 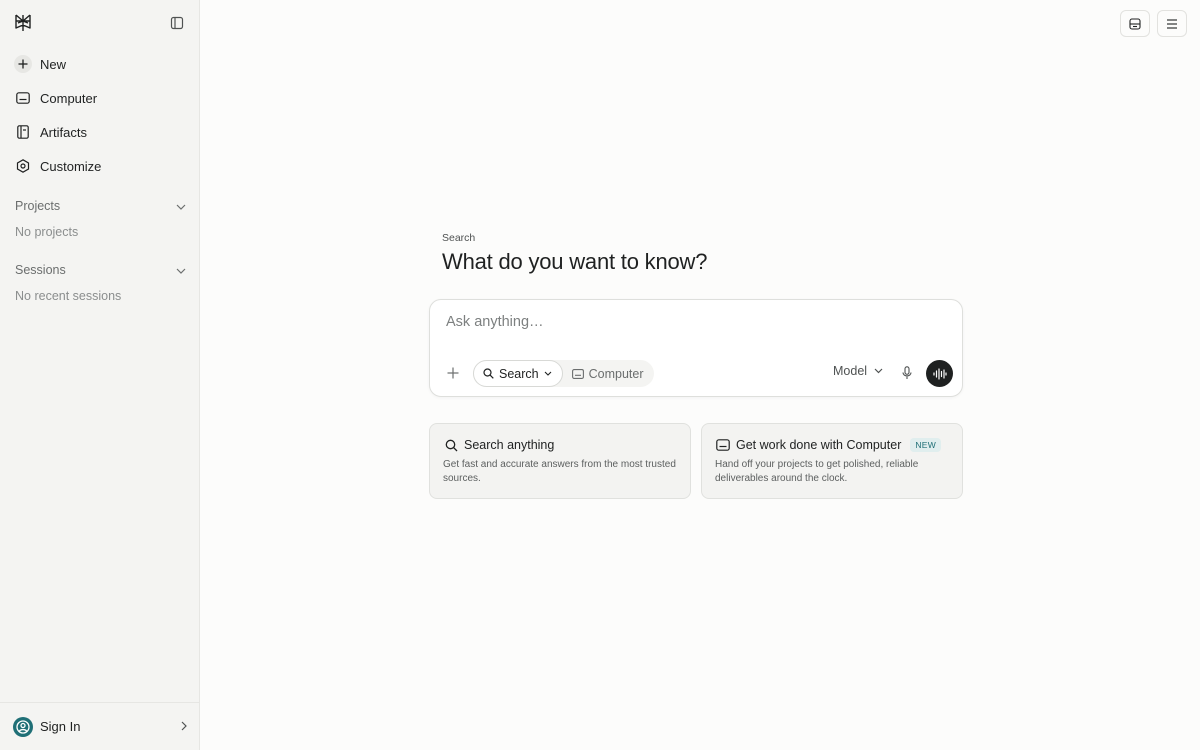 What do you see at coordinates (907, 373) in the screenshot?
I see `microphone-icon` at bounding box center [907, 373].